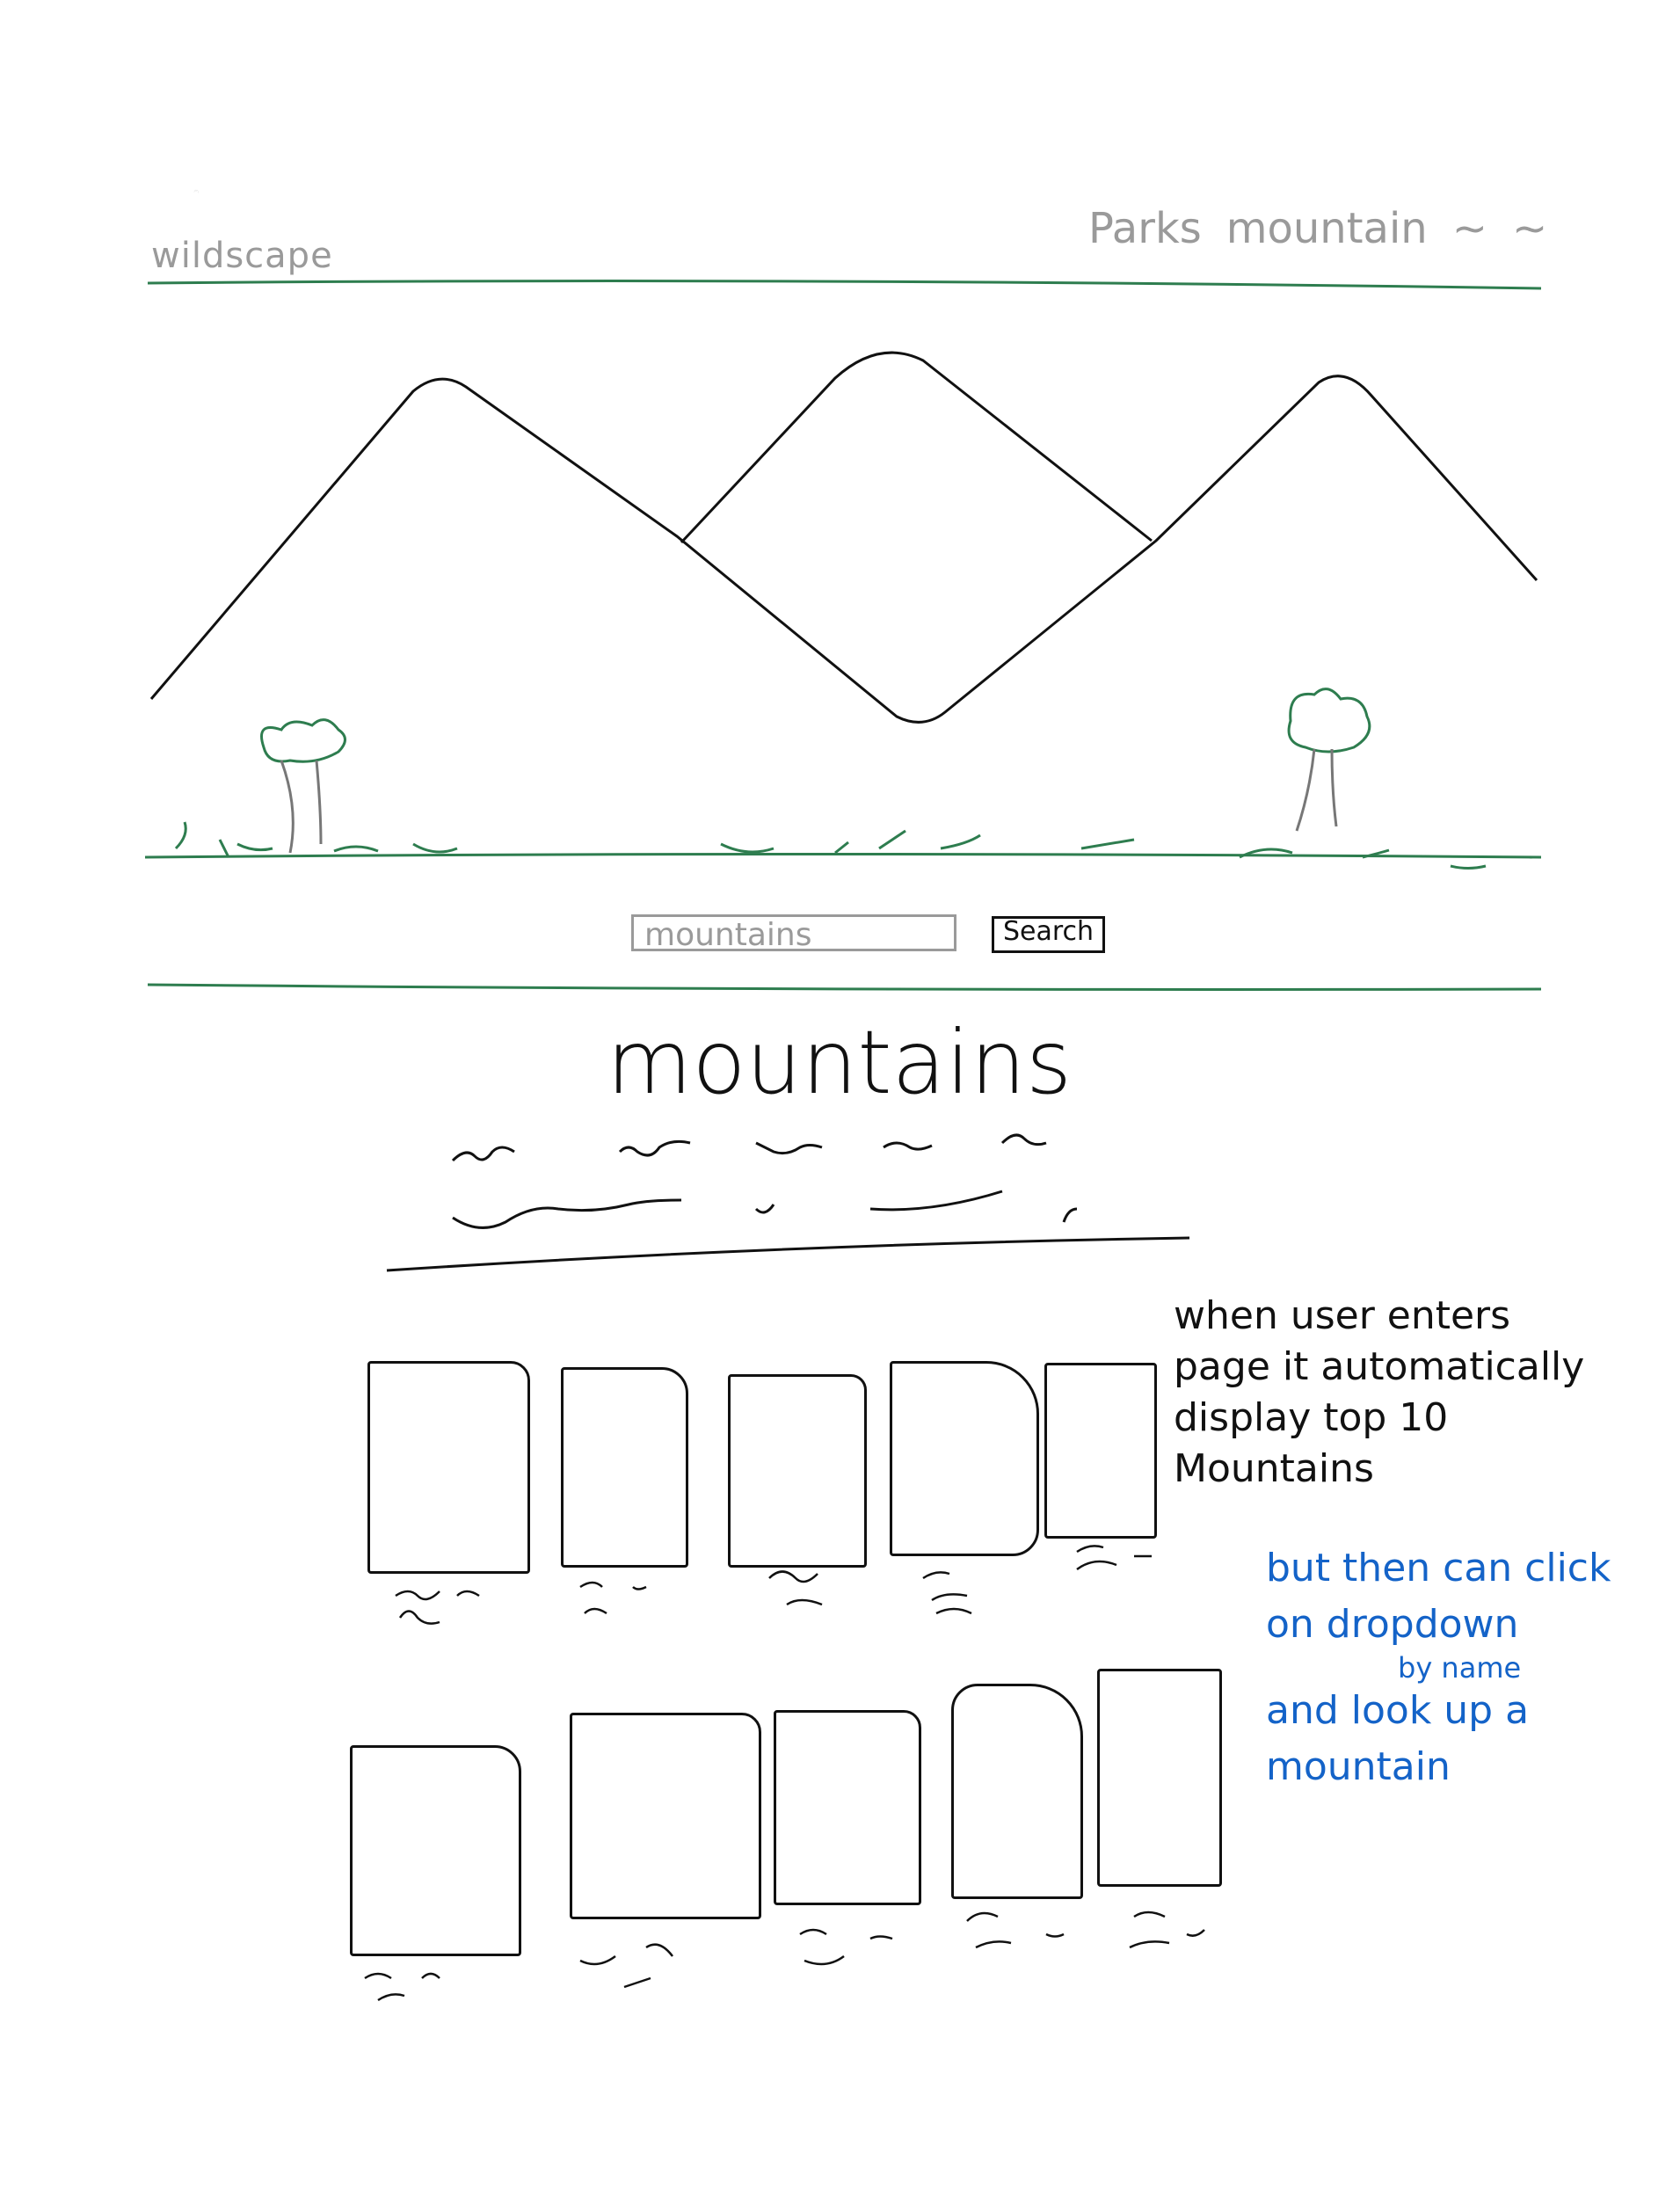 This screenshot has width=1680, height=2198. I want to click on search-divider, so click(844, 987).